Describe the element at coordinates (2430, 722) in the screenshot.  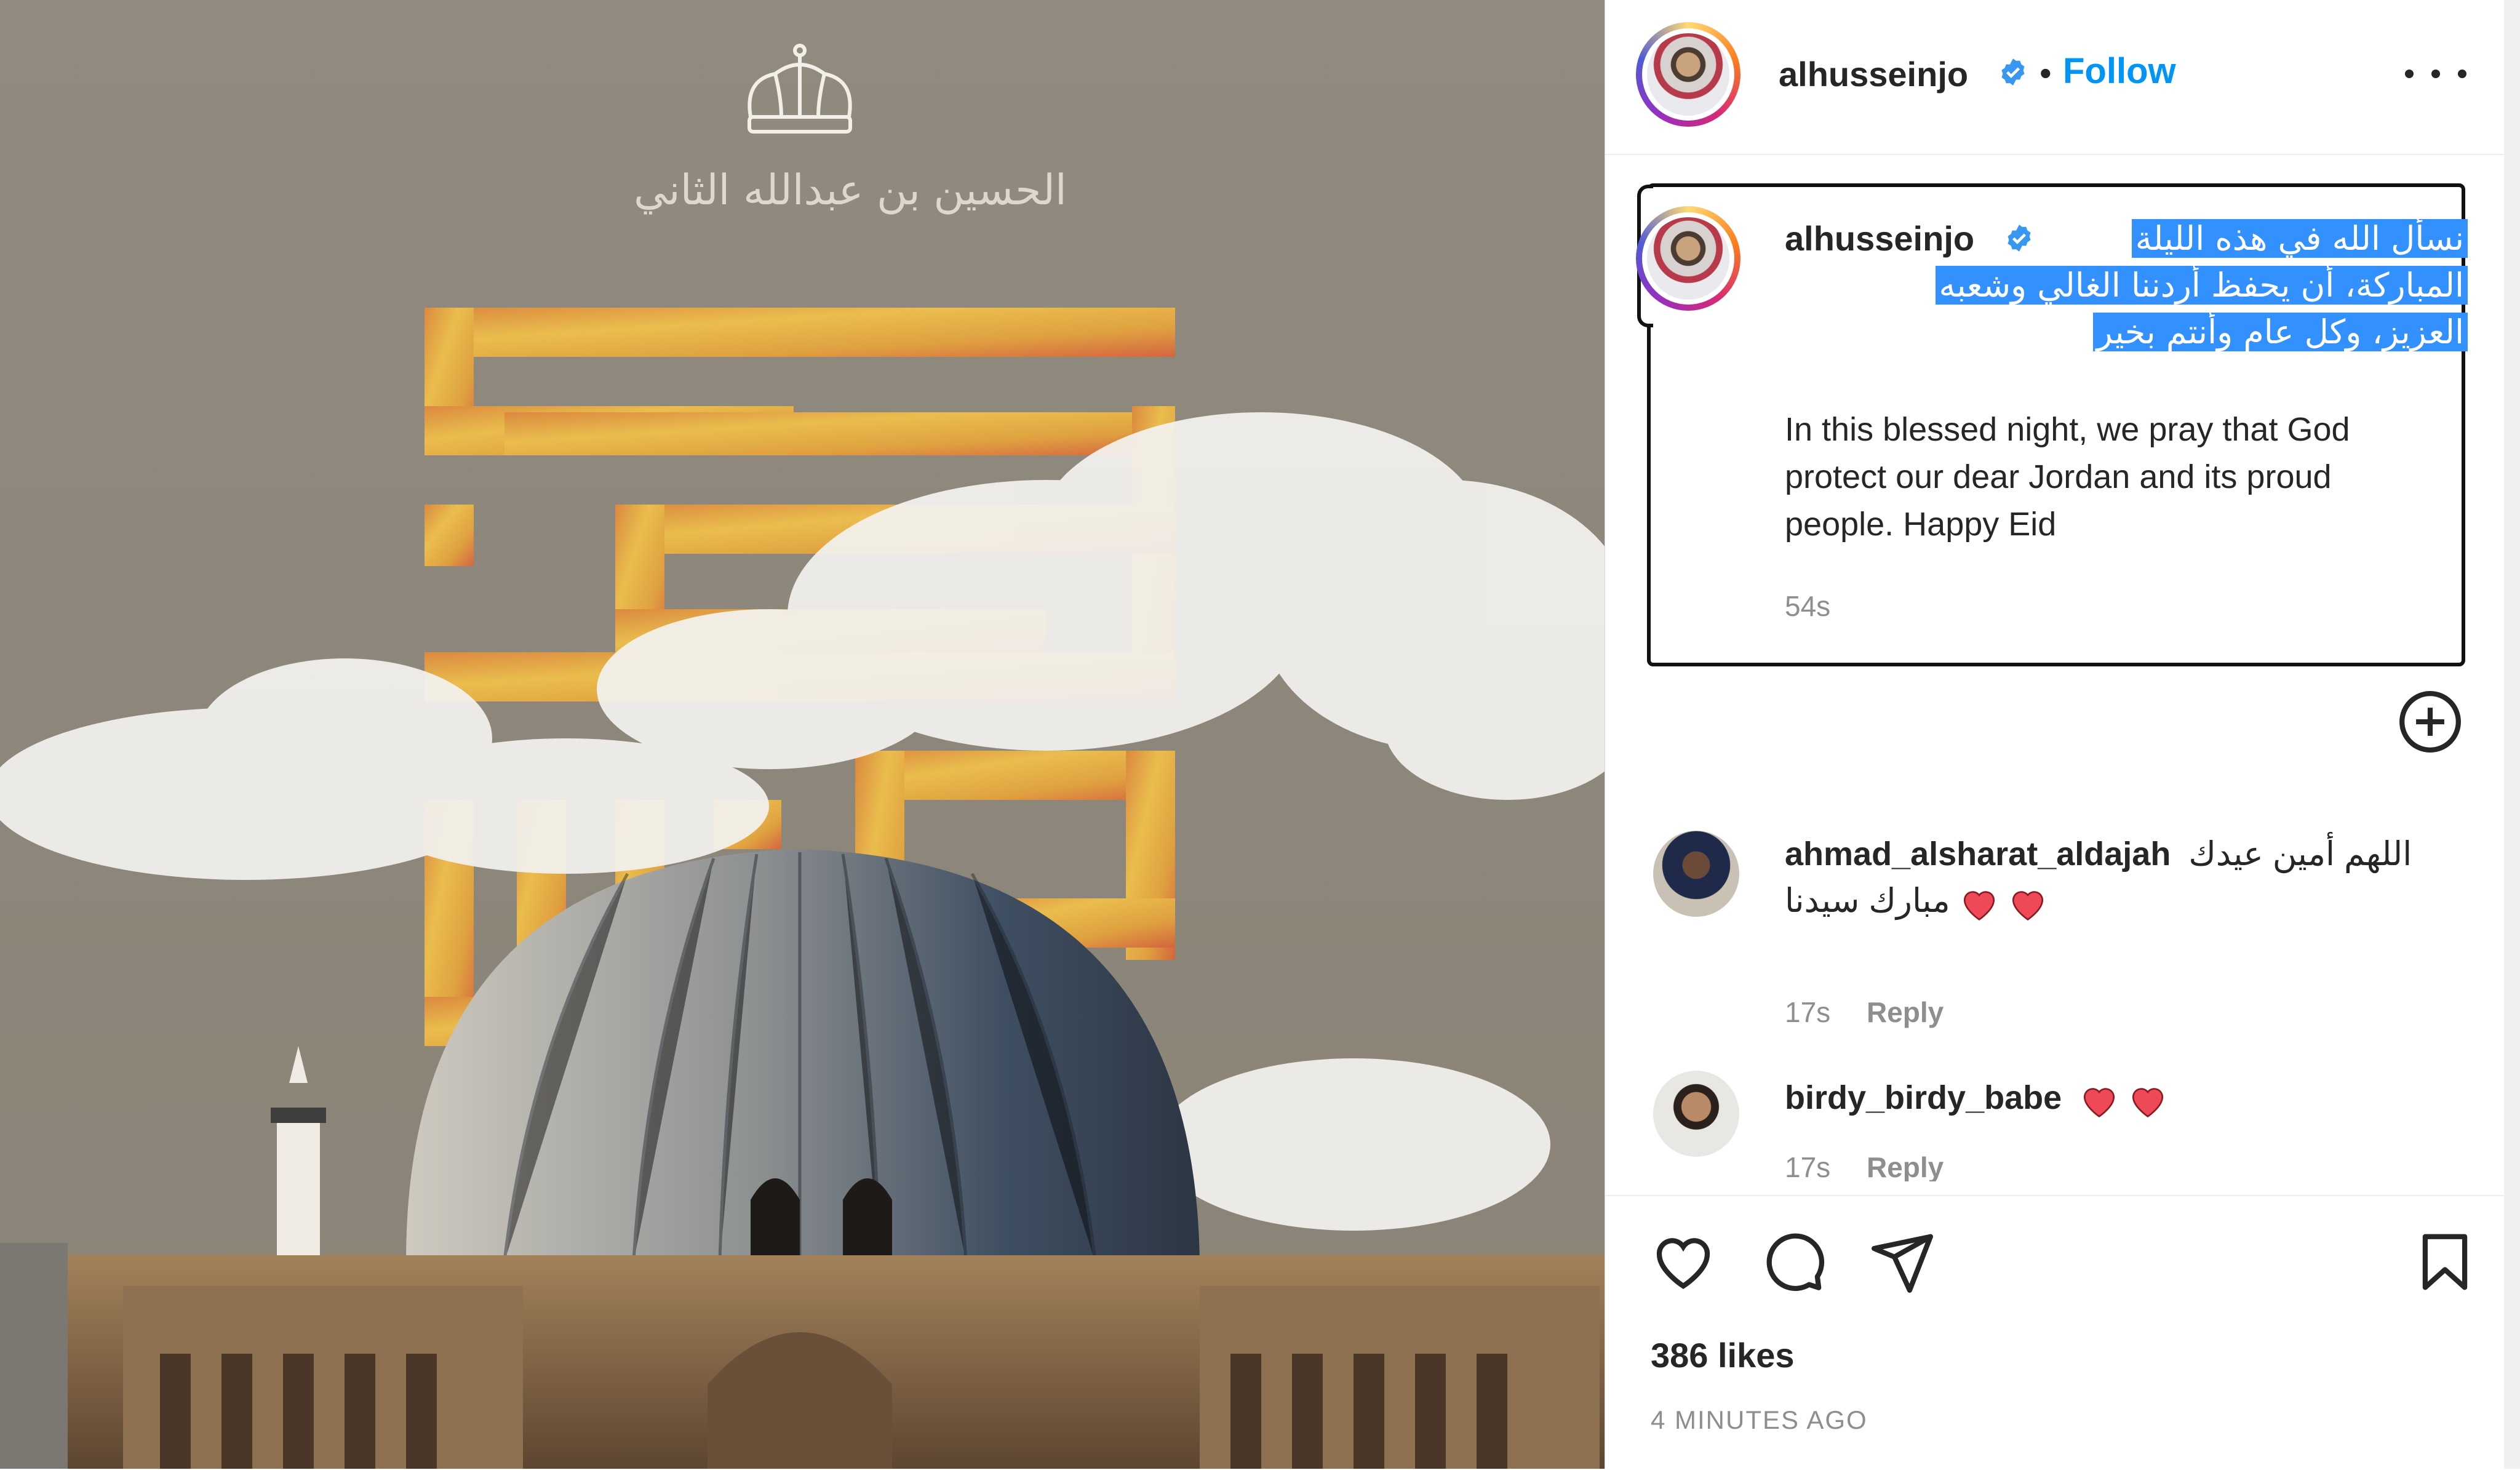
I see `plus-circle-icon` at that location.